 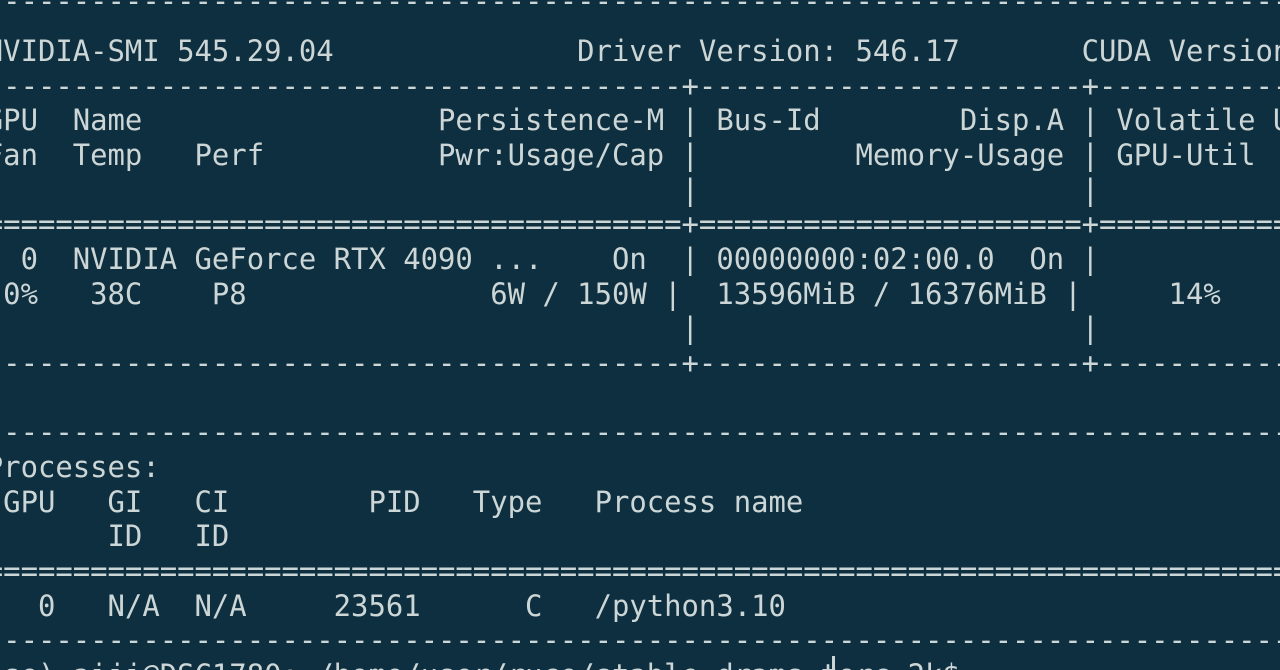 What do you see at coordinates (411, 606) in the screenshot?
I see `process-row-1: | 0 N/A N/A 23561 C /python3.10 N/A |` at bounding box center [411, 606].